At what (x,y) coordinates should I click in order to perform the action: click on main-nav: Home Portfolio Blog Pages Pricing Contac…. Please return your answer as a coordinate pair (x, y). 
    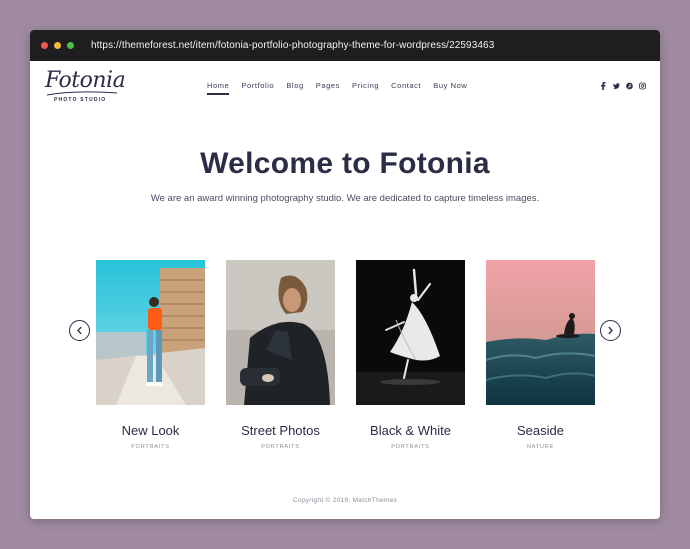
    Looking at the image, I should click on (343, 88).